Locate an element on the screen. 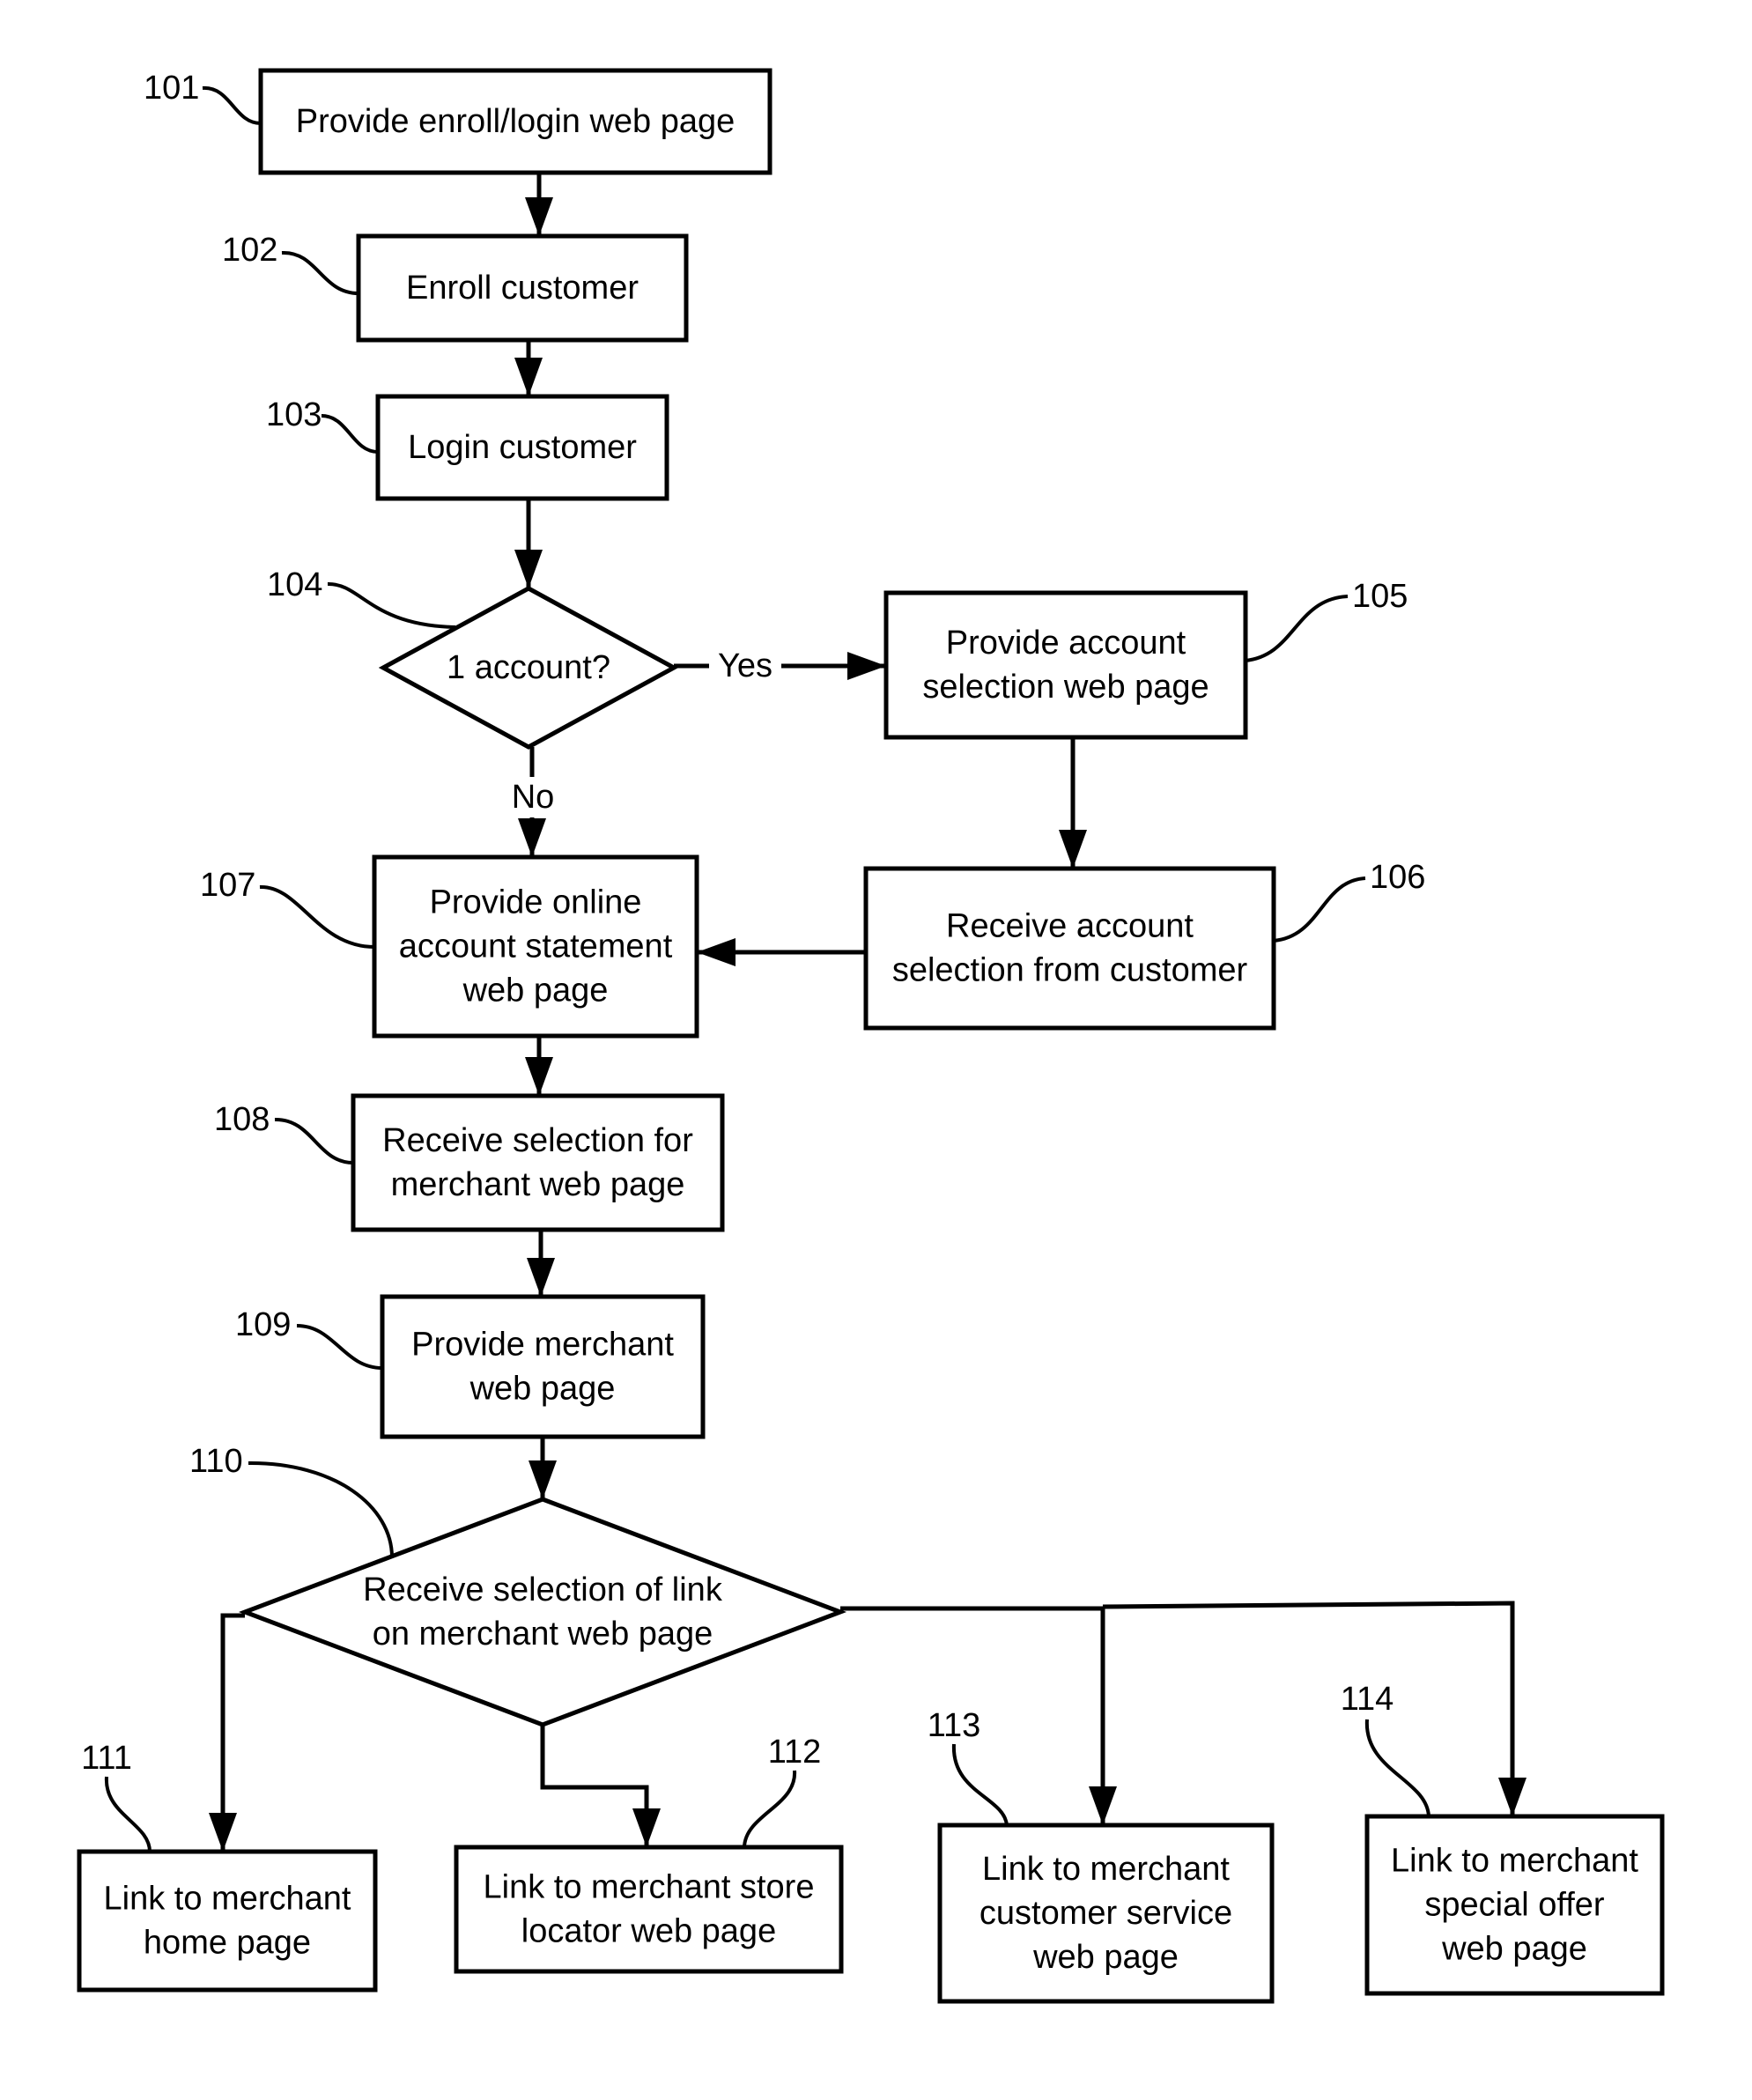 This screenshot has height=2100, width=1752. node-label-line: account statement is located at coordinates (536, 946).